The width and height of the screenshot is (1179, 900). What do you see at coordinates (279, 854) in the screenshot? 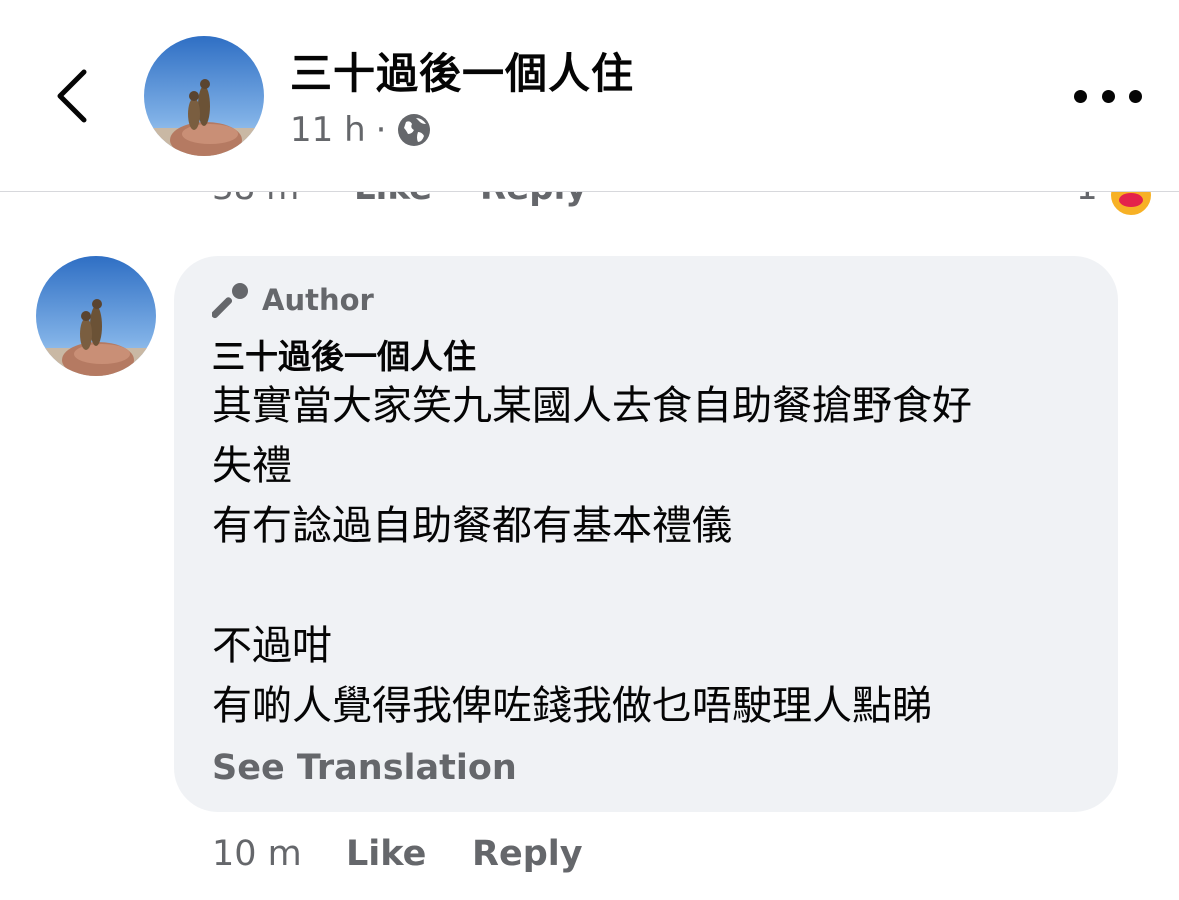
I see `comment-time: 10 m` at bounding box center [279, 854].